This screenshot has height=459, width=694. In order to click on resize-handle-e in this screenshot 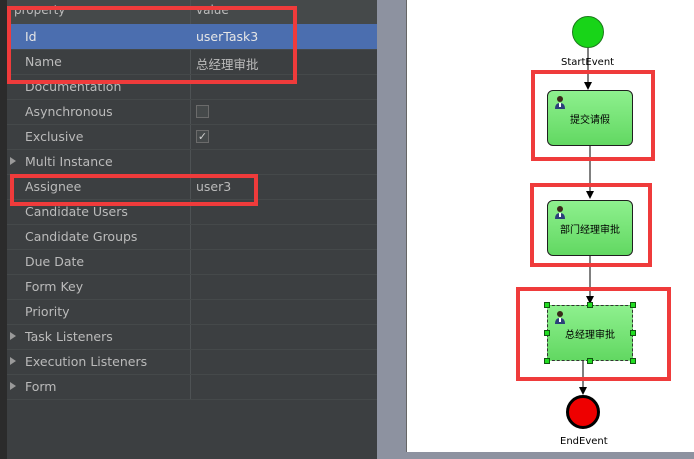, I will do `click(633, 333)`.